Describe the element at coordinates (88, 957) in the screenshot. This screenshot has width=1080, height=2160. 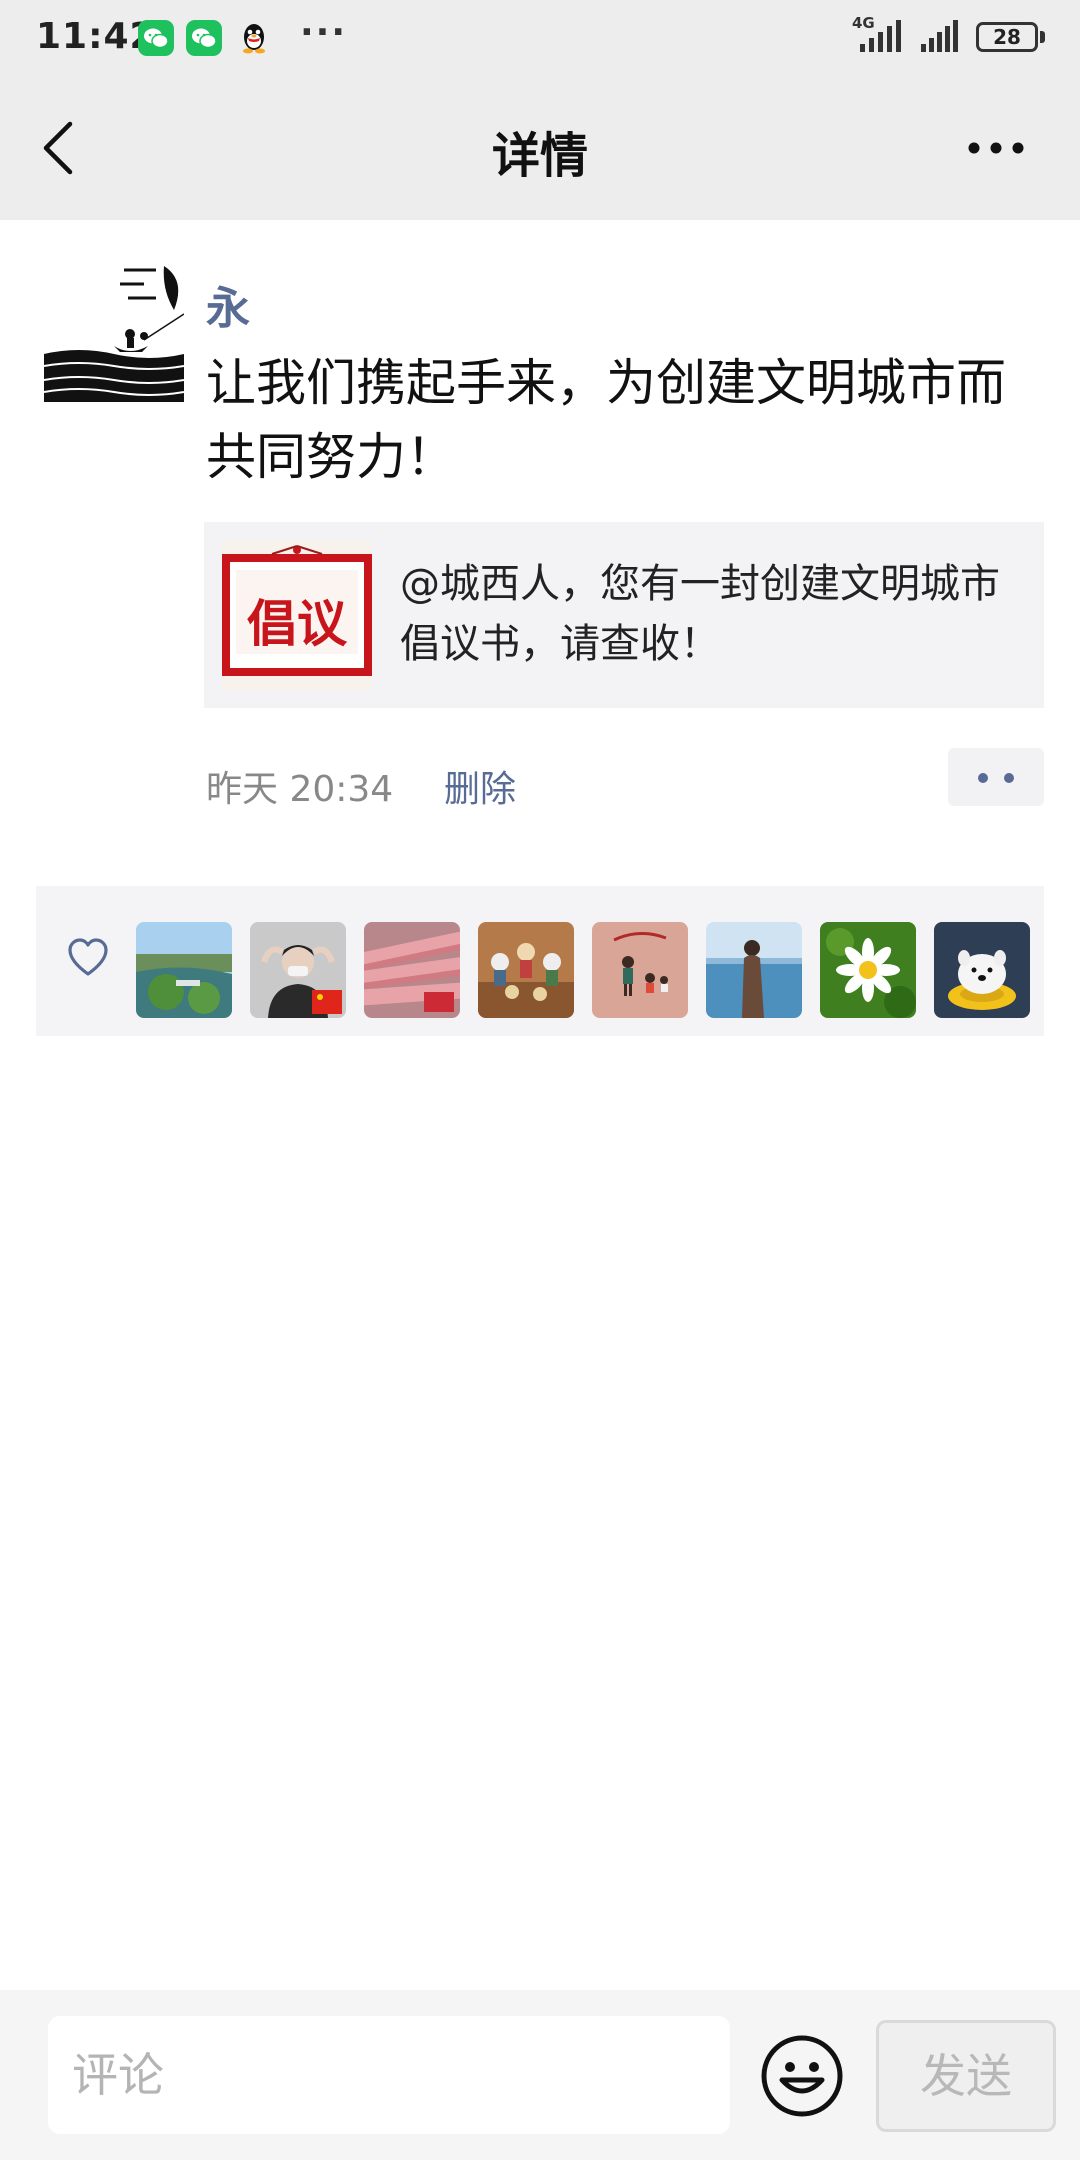
I see `heart-icon` at that location.